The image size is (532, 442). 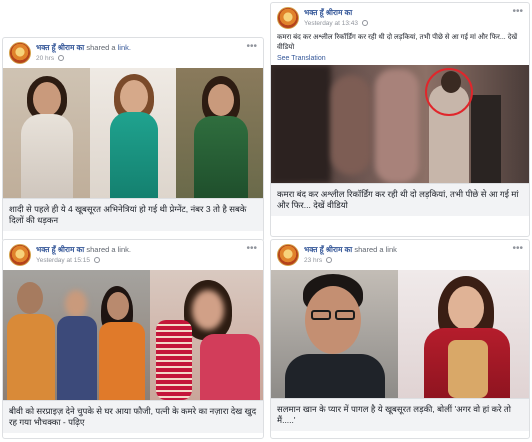 What do you see at coordinates (206, 335) in the screenshot?
I see `bride-photo` at bounding box center [206, 335].